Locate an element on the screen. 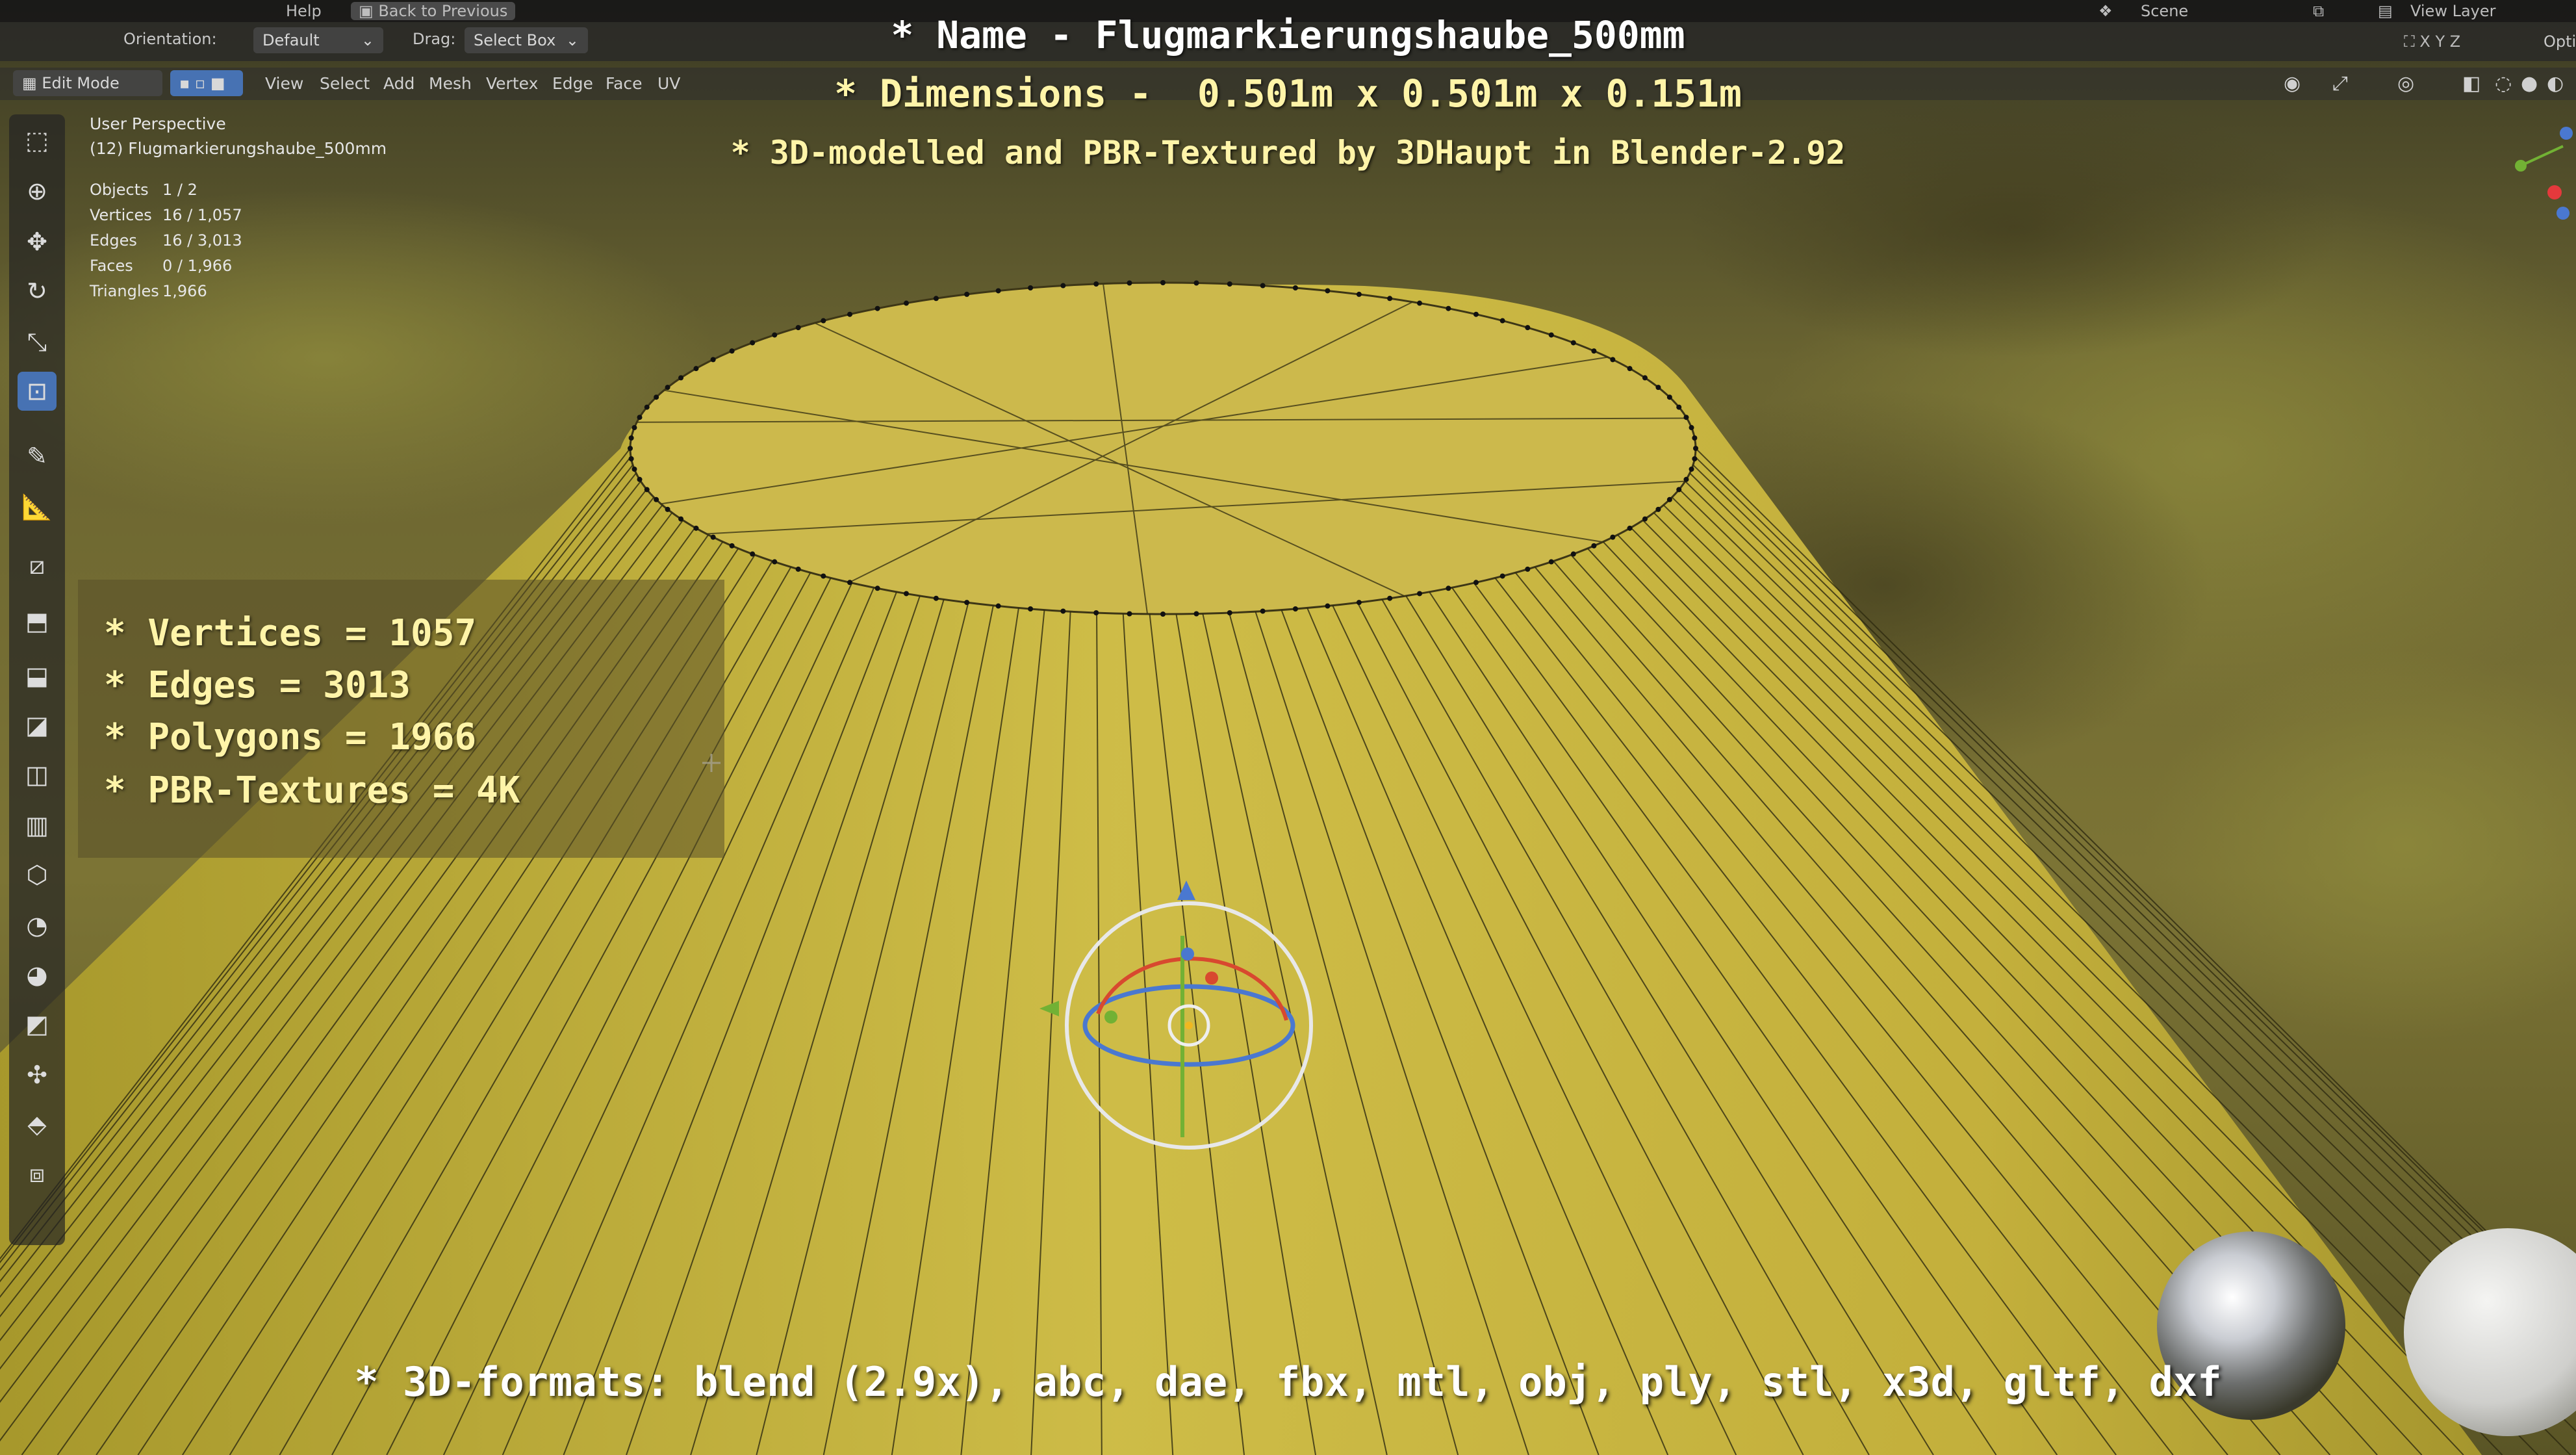 The width and height of the screenshot is (2576, 1455). stat-label: Faces is located at coordinates (111, 266).